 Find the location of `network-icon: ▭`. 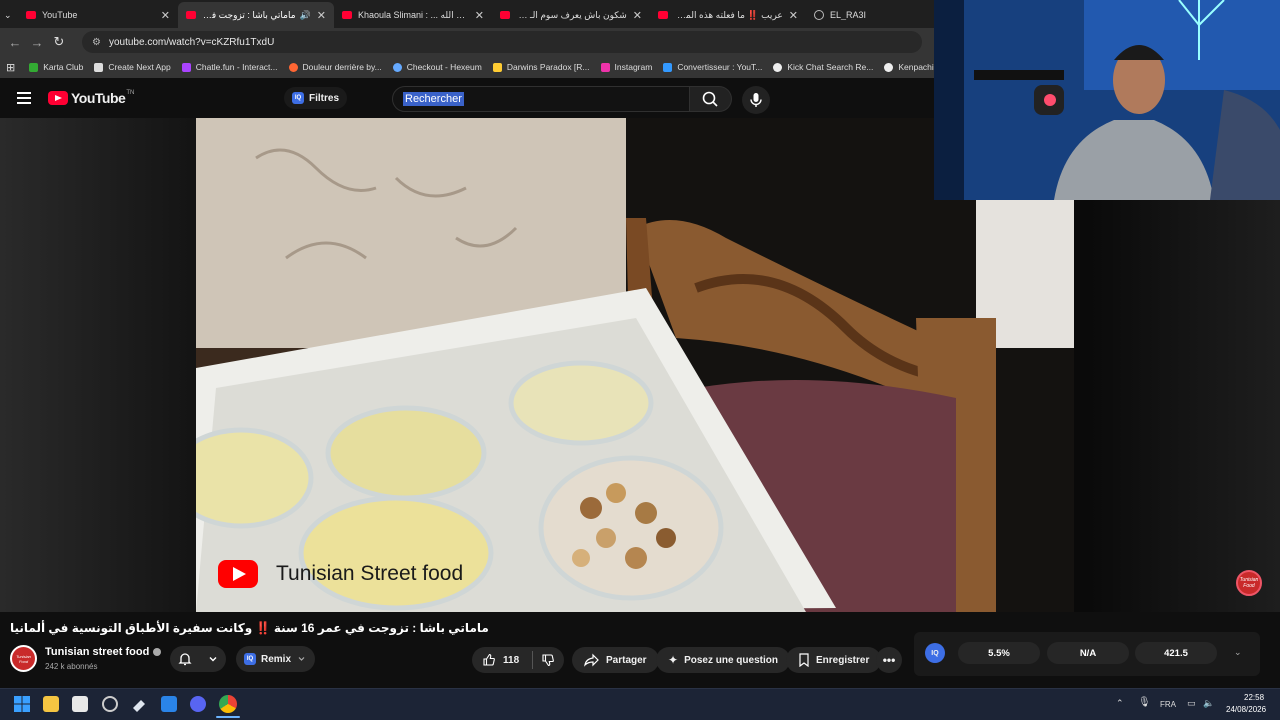

network-icon: ▭ is located at coordinates (1191, 703).